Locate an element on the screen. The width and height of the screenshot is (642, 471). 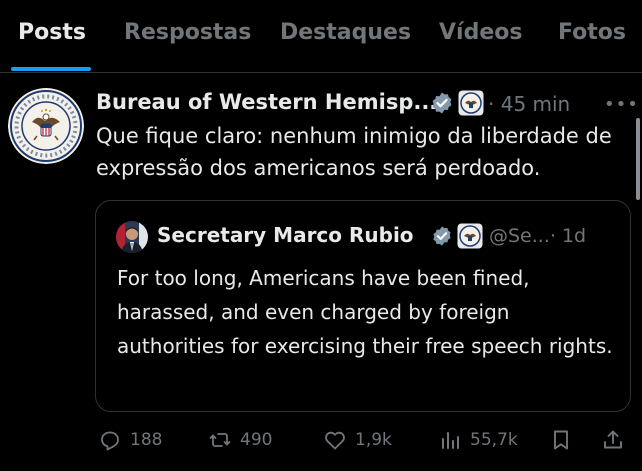
views-button: 55,7k is located at coordinates (478, 440).